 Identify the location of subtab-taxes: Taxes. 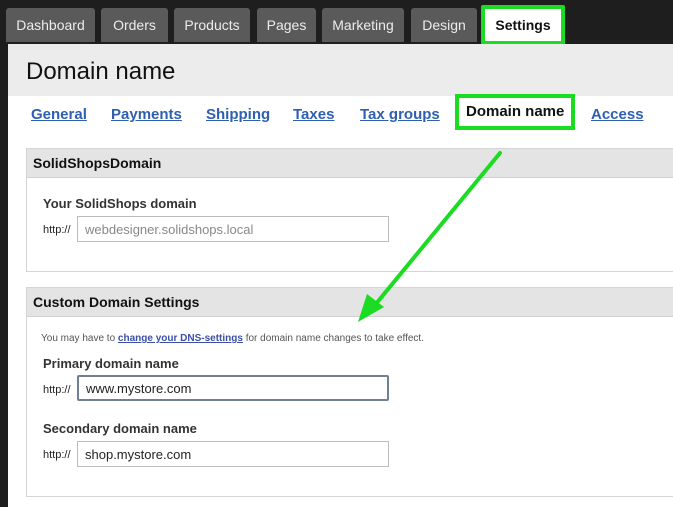
(313, 114).